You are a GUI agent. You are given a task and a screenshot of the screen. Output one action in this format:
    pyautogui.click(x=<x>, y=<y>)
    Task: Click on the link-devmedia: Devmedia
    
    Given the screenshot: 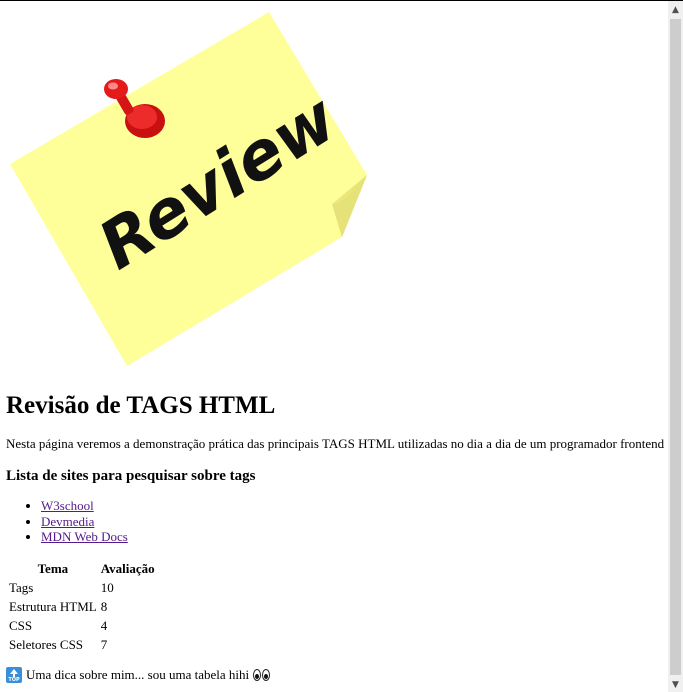 What is the action you would take?
    pyautogui.click(x=67, y=521)
    